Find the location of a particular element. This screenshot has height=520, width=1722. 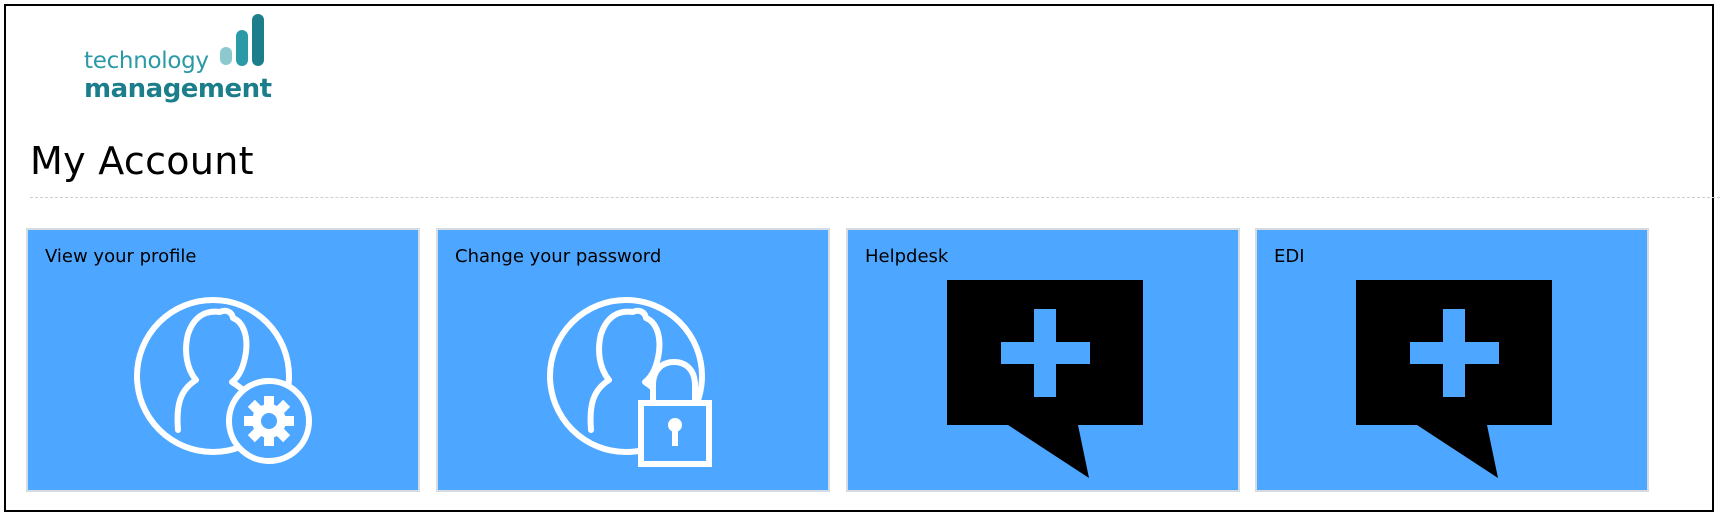

page-title: My Account is located at coordinates (142, 161).